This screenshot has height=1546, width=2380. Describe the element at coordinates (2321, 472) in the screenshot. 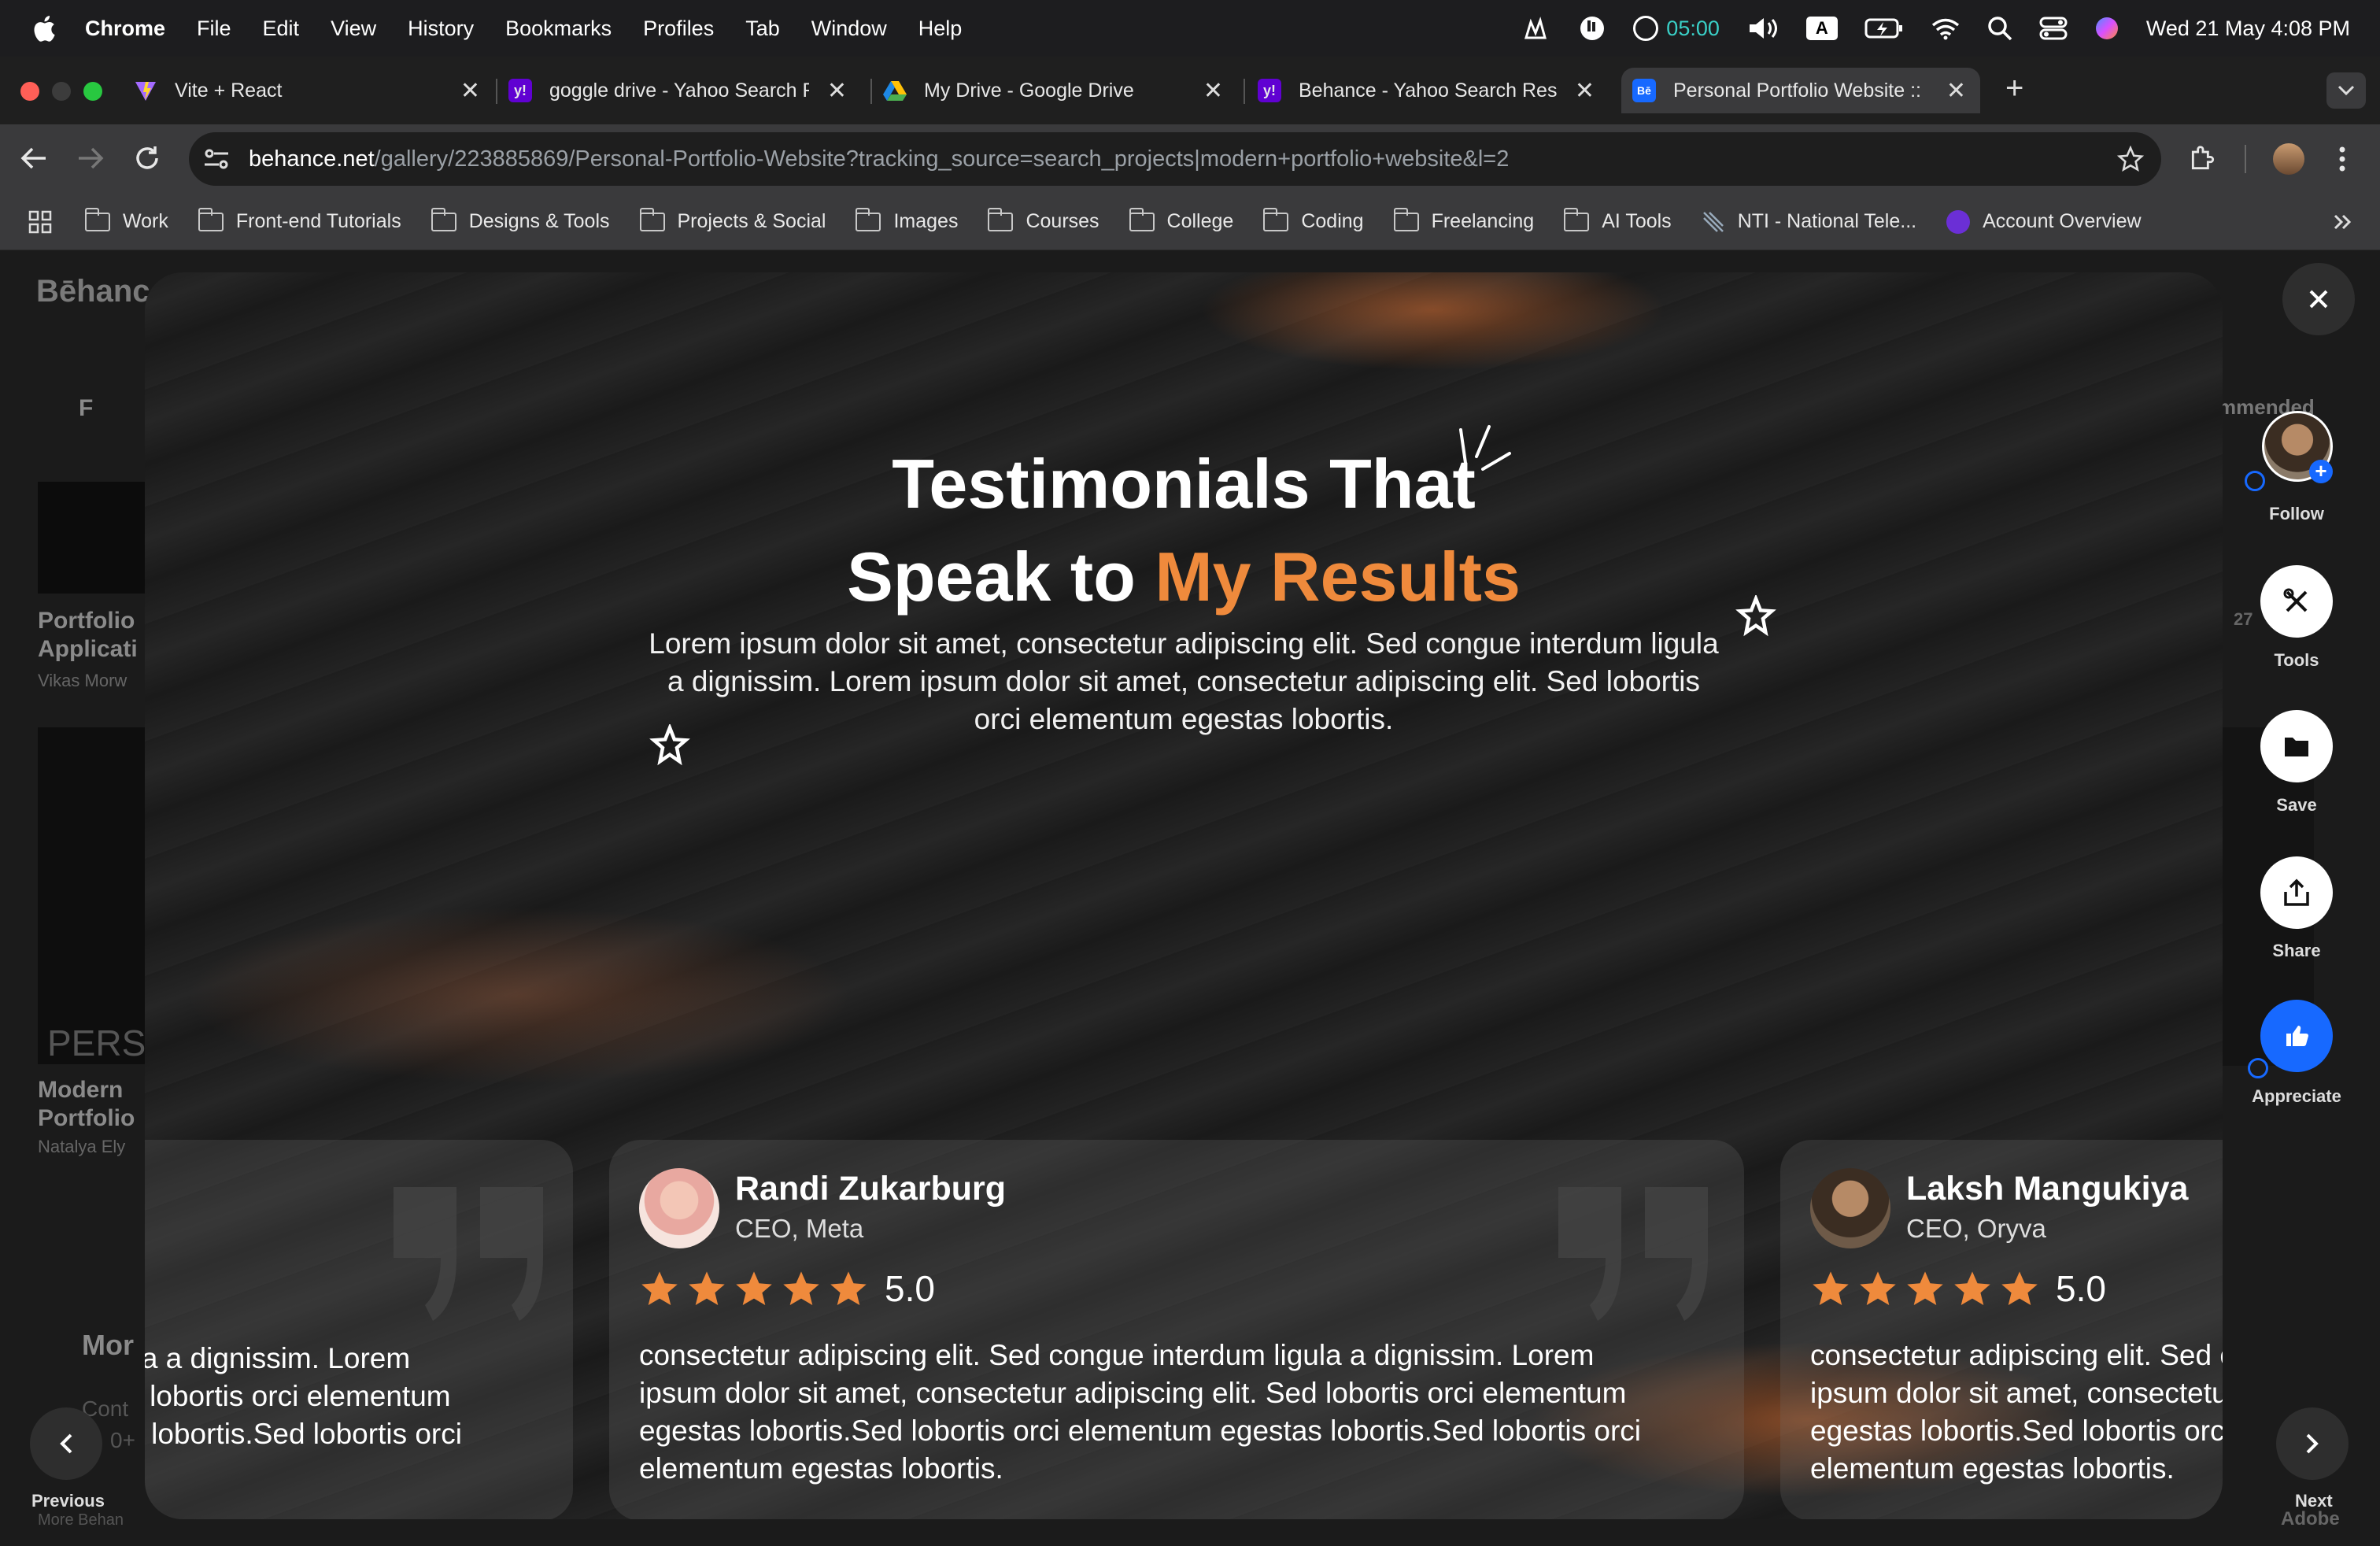

I see `follow-plus-icon: +` at that location.